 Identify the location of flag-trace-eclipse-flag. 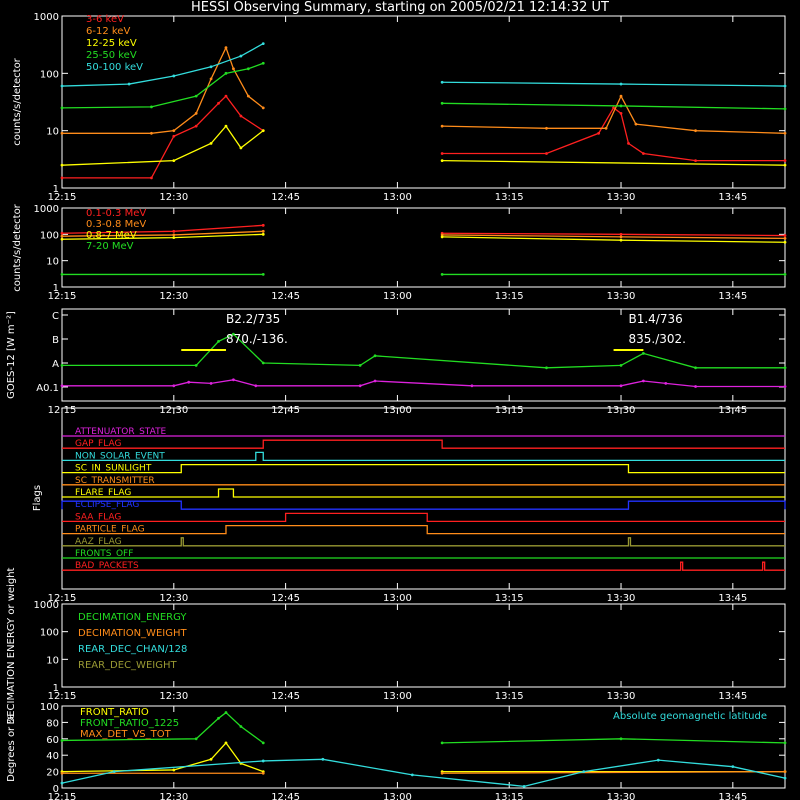
(423, 505).